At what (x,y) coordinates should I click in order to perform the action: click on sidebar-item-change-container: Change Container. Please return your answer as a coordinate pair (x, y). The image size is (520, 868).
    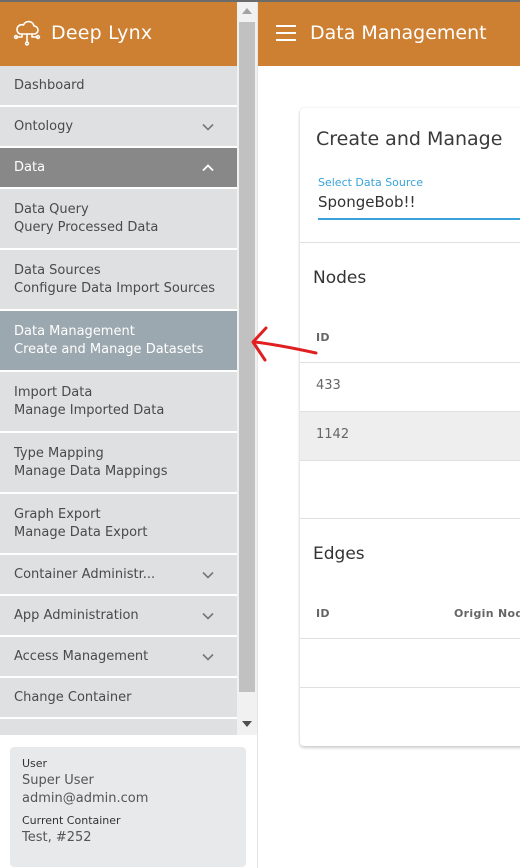
    Looking at the image, I should click on (118, 698).